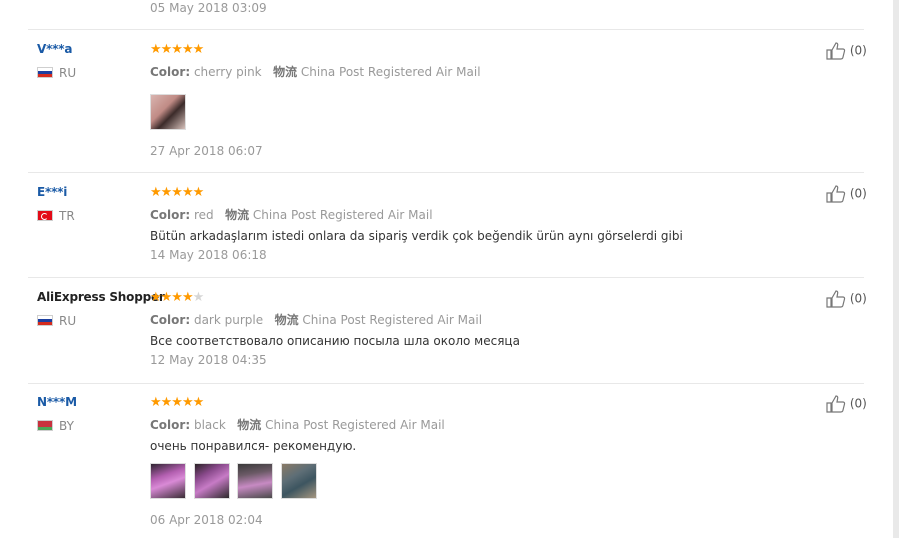 This screenshot has height=538, width=899. I want to click on reviewer-name: E***i, so click(52, 192).